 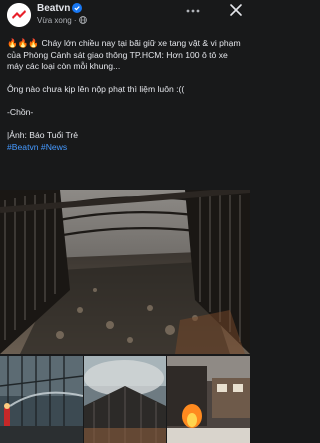 I want to click on smoke-roof-photo, so click(x=125, y=399).